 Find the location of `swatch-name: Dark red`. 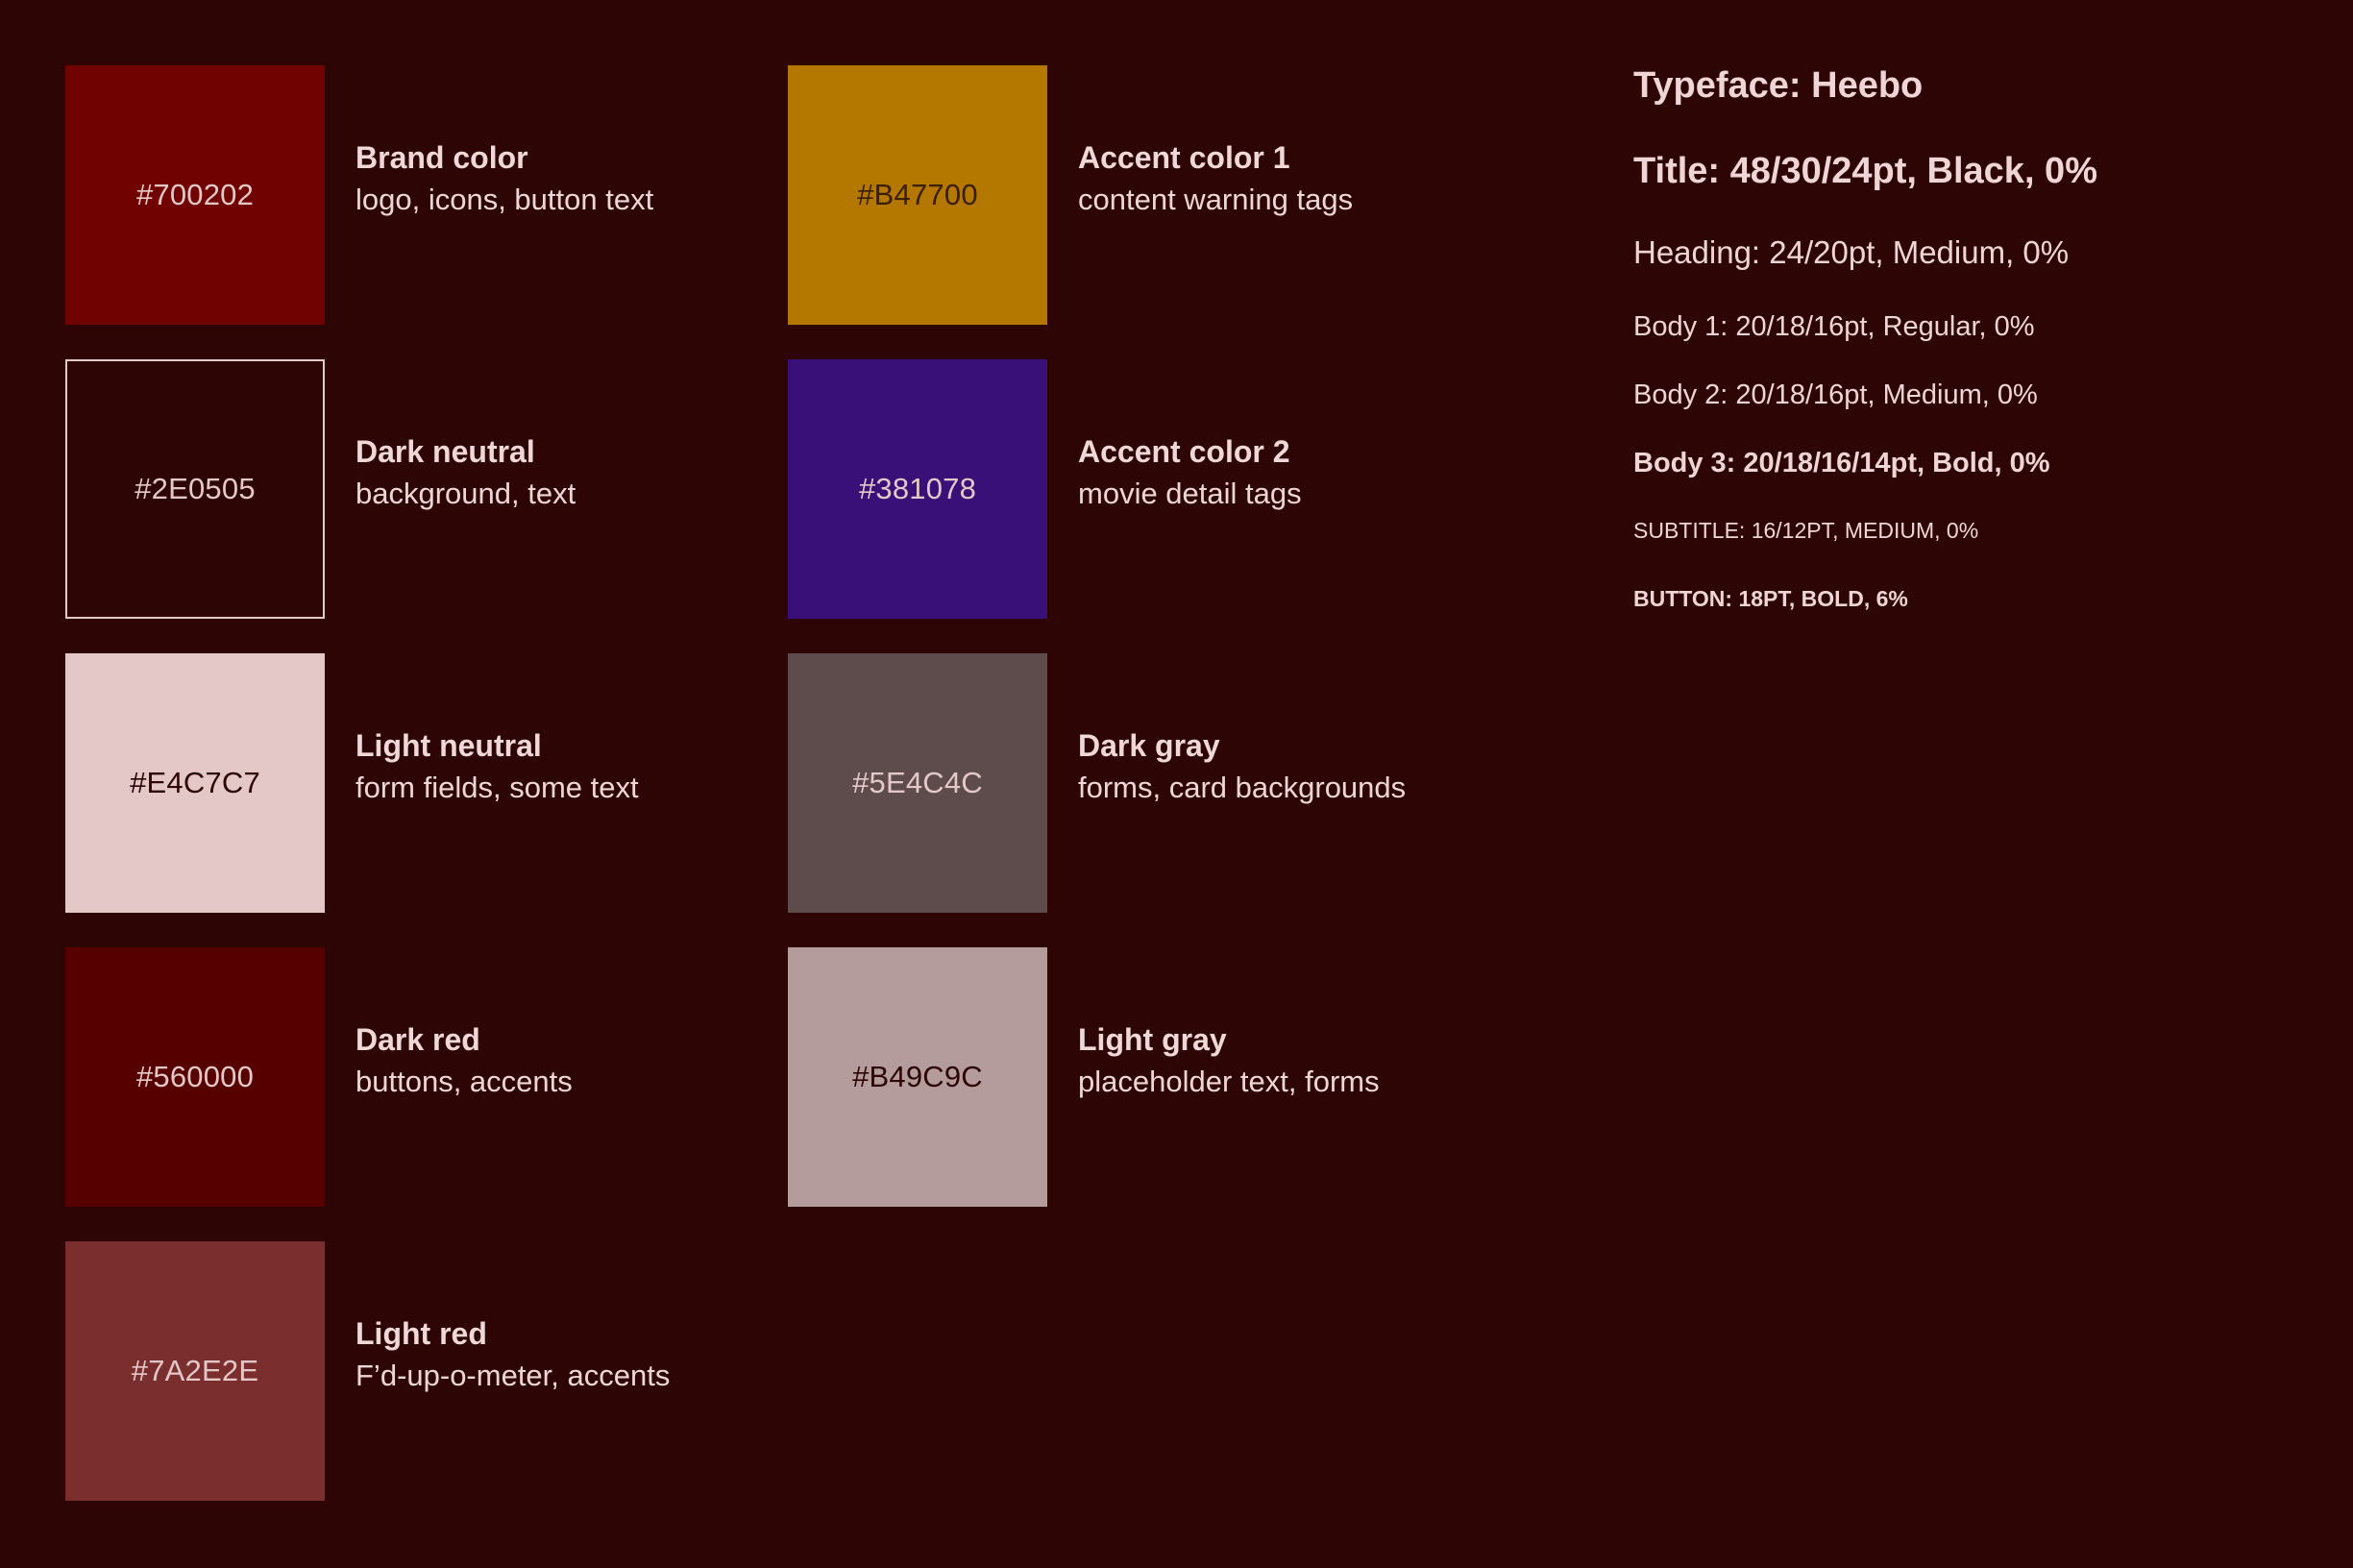

swatch-name: Dark red is located at coordinates (417, 1040).